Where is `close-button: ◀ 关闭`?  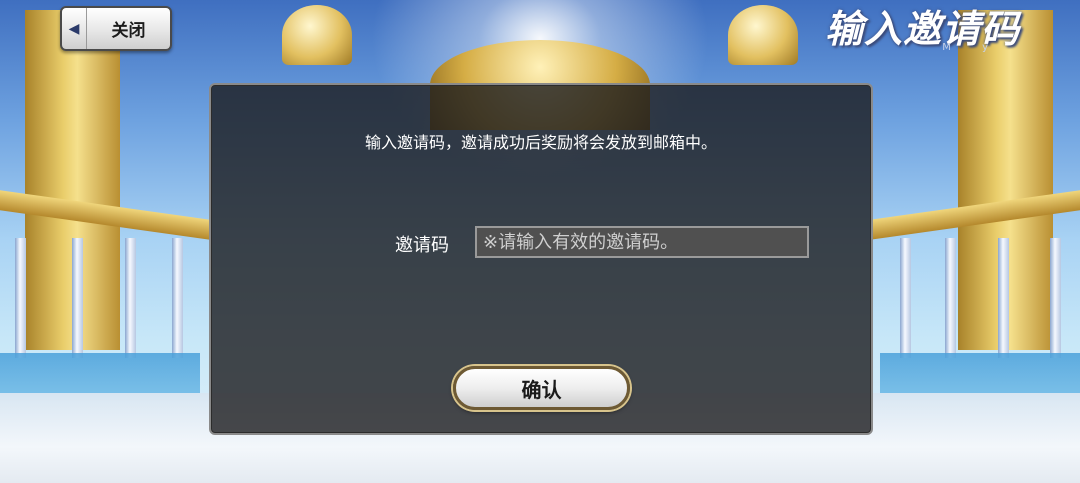
close-button: ◀ 关闭 is located at coordinates (116, 28).